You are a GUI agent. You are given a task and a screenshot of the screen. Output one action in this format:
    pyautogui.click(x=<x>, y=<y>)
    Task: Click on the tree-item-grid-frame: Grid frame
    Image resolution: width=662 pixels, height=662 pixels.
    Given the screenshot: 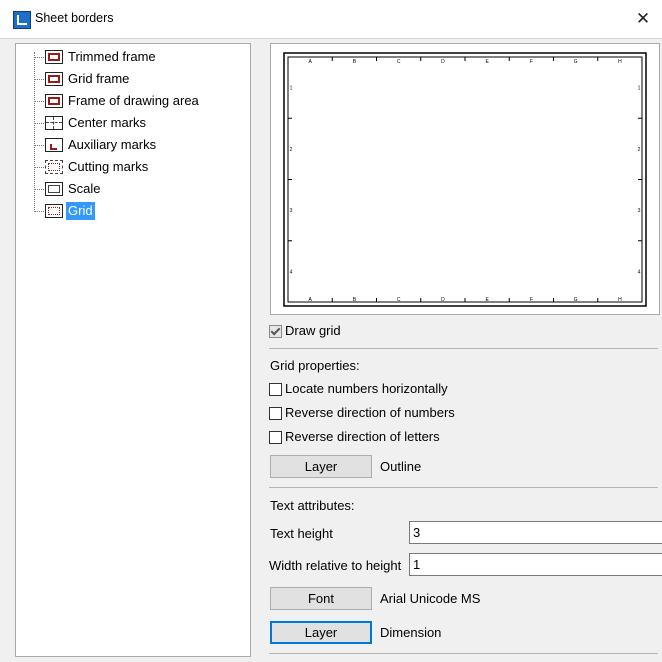 What is the action you would take?
    pyautogui.click(x=139, y=79)
    